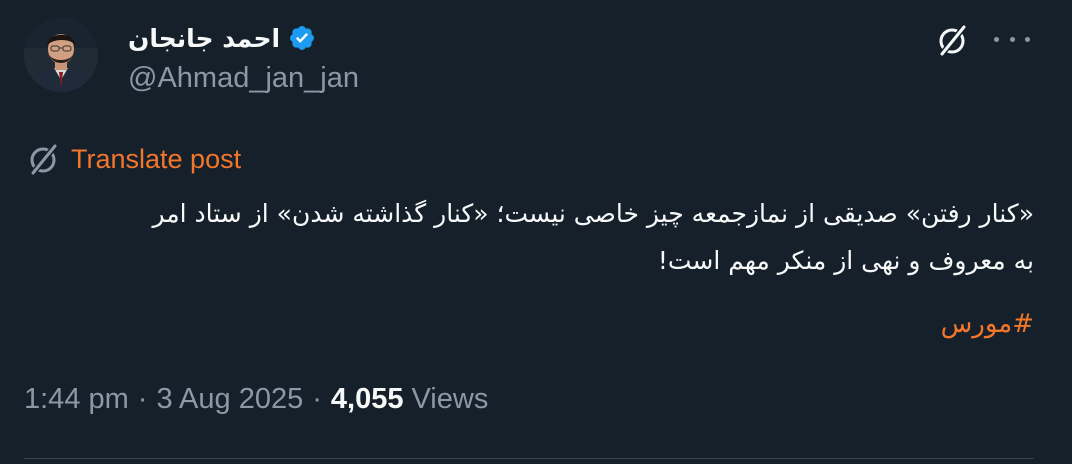 The width and height of the screenshot is (1072, 464). What do you see at coordinates (529, 324) in the screenshot?
I see `hashtag-link: #مورس` at bounding box center [529, 324].